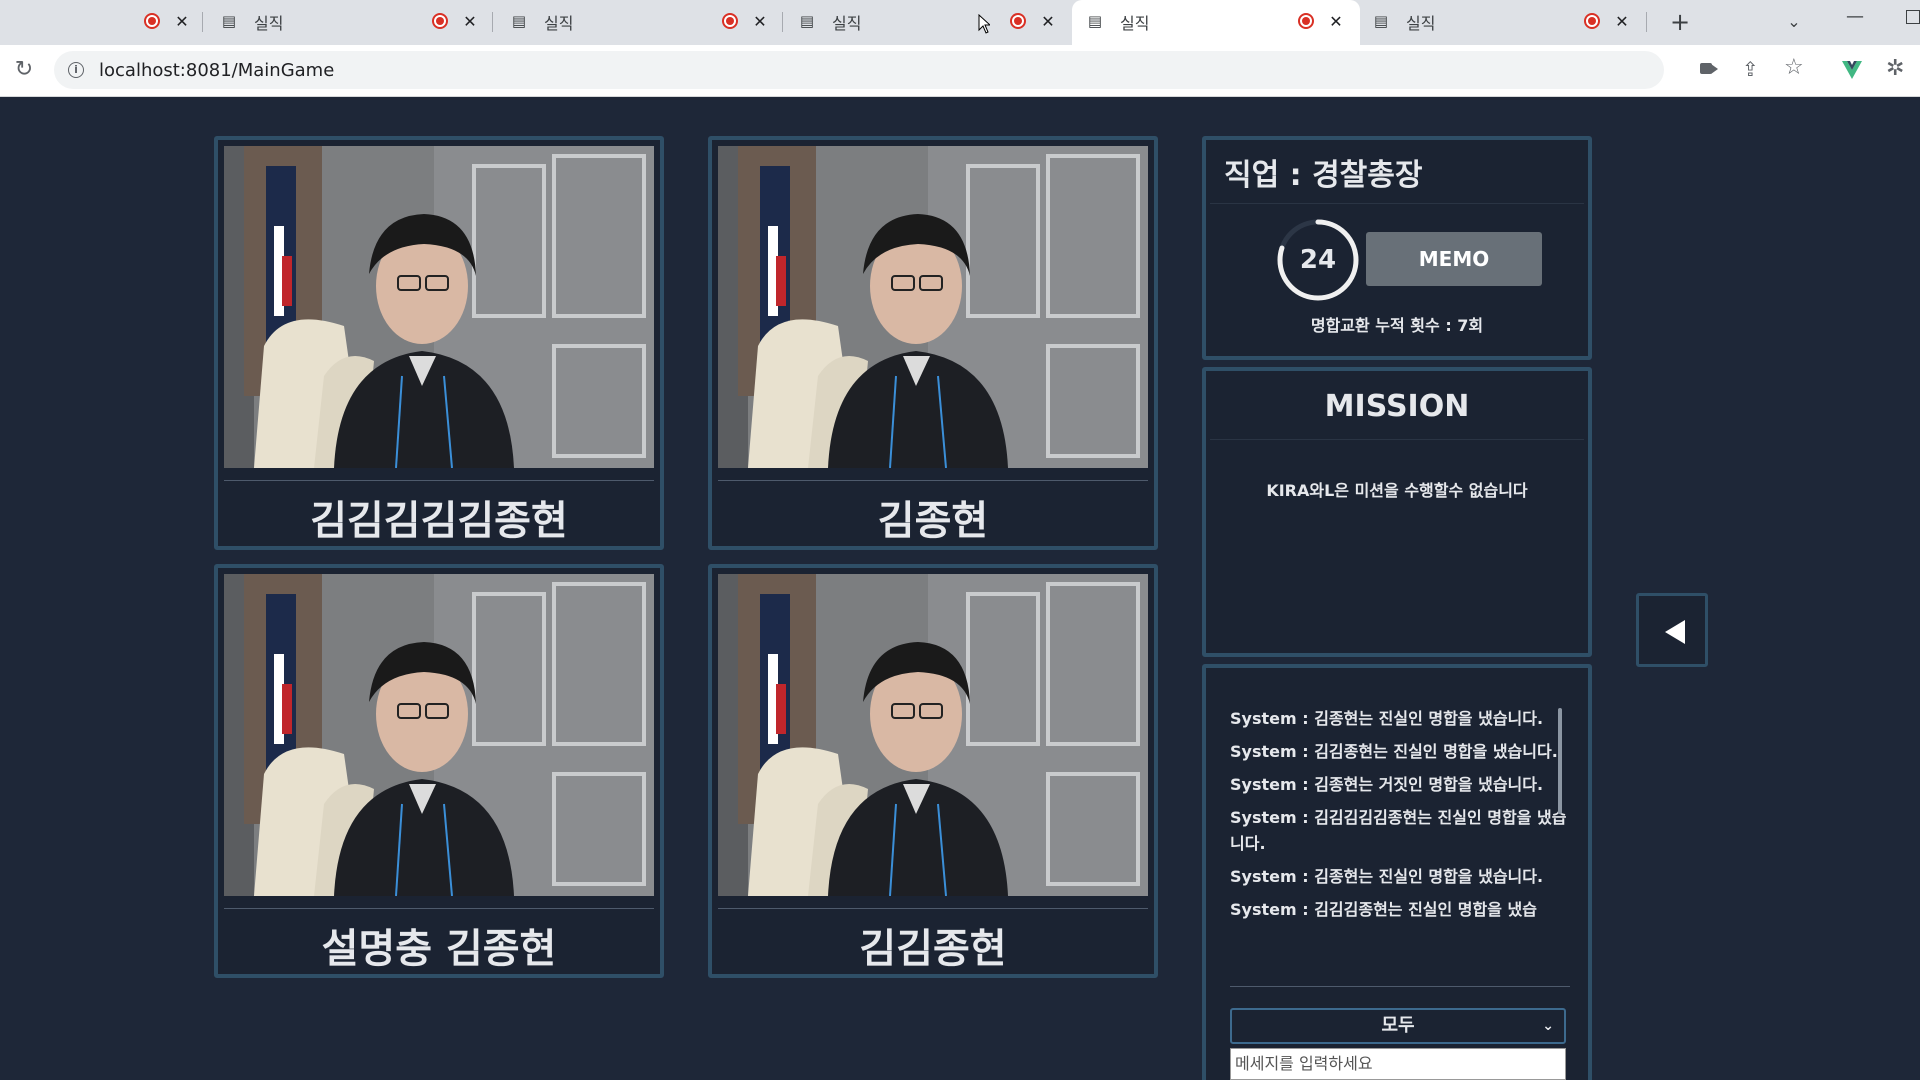 The image size is (1920, 1080). I want to click on timer-value: 24, so click(1318, 260).